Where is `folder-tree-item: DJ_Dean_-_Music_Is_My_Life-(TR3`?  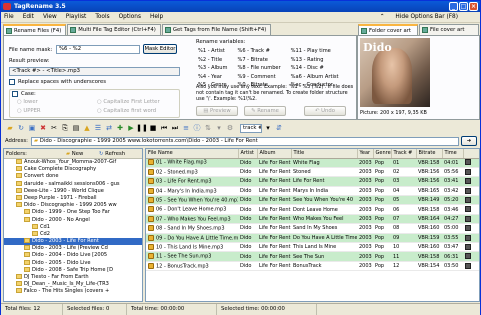 folder-tree-item: DJ_Dean_-_Music_Is_My_Life-(TR3 is located at coordinates (73, 284).